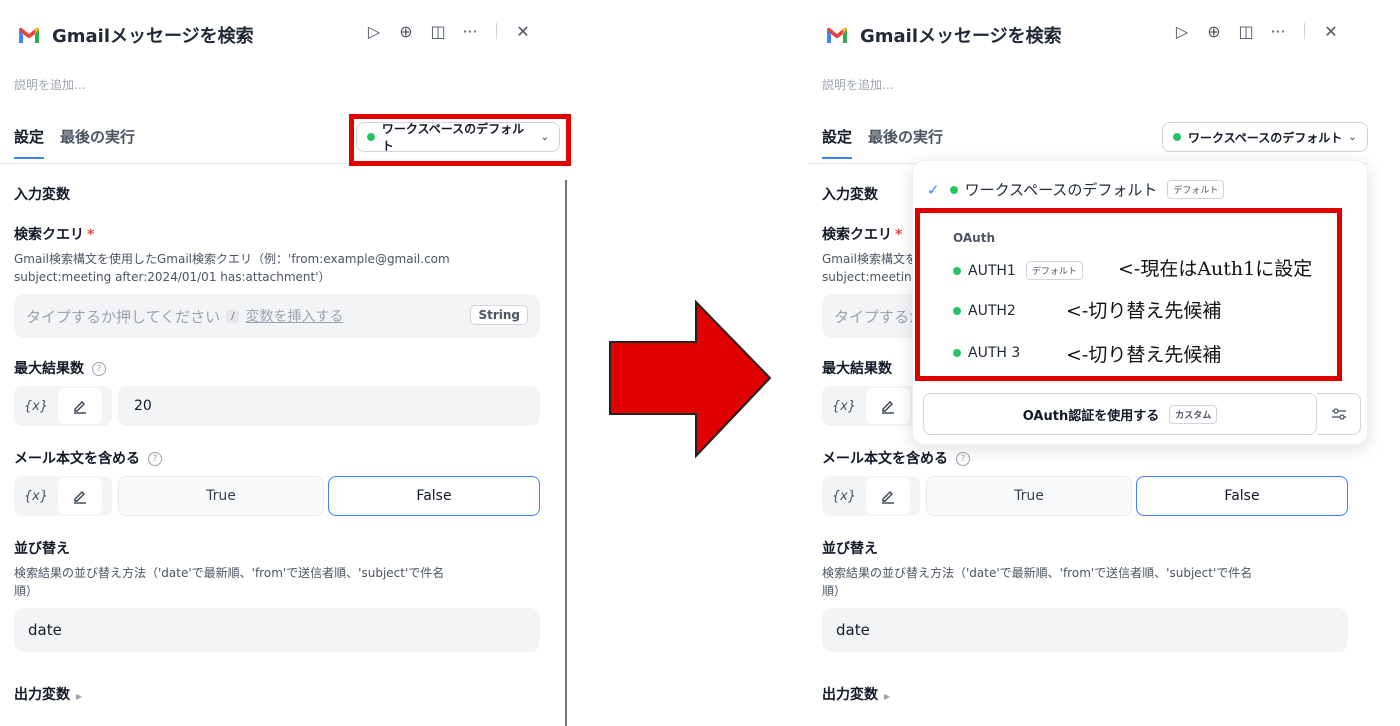 The height and width of the screenshot is (726, 1400). What do you see at coordinates (1120, 414) in the screenshot?
I see `use-oauth-button: OAuth認証を使用する カスタム` at bounding box center [1120, 414].